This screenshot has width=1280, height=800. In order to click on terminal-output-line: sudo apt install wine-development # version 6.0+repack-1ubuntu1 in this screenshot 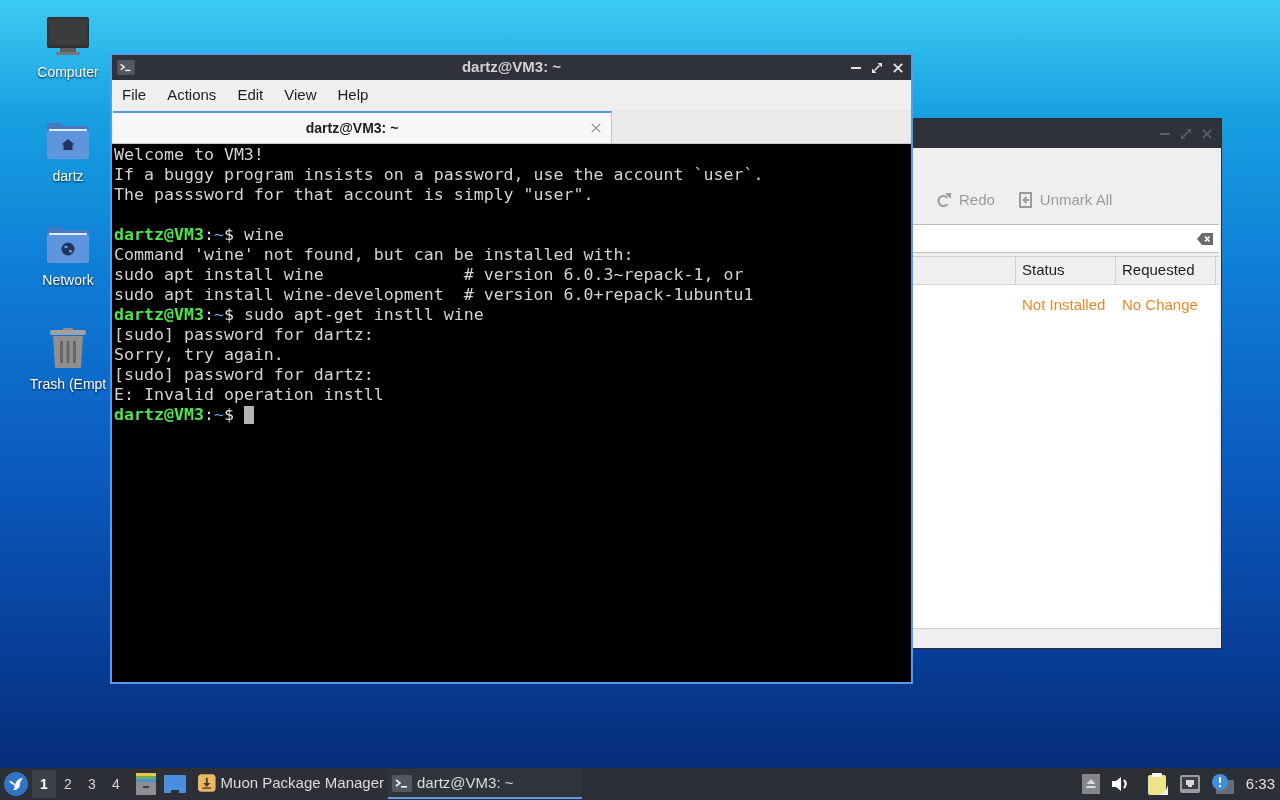, I will do `click(434, 295)`.